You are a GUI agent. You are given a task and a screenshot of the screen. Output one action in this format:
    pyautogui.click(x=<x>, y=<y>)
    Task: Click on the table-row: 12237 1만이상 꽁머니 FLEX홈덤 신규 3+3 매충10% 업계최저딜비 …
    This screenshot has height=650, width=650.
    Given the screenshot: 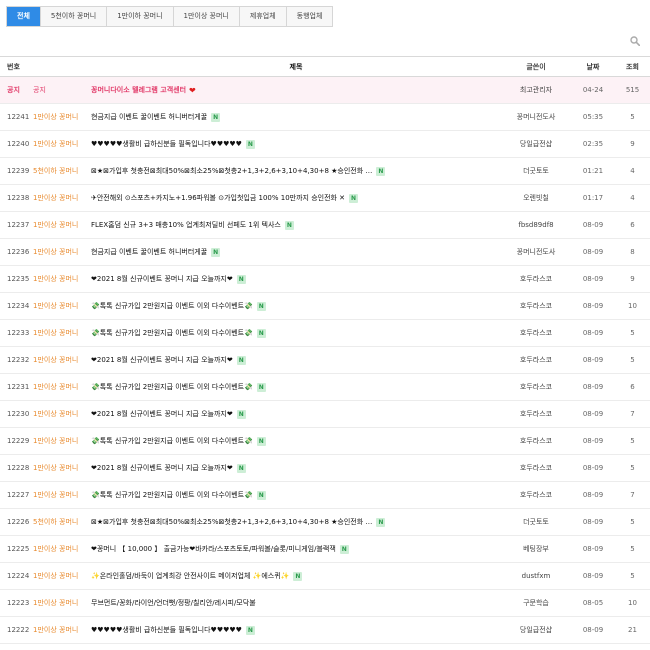 What is the action you would take?
    pyautogui.click(x=325, y=225)
    